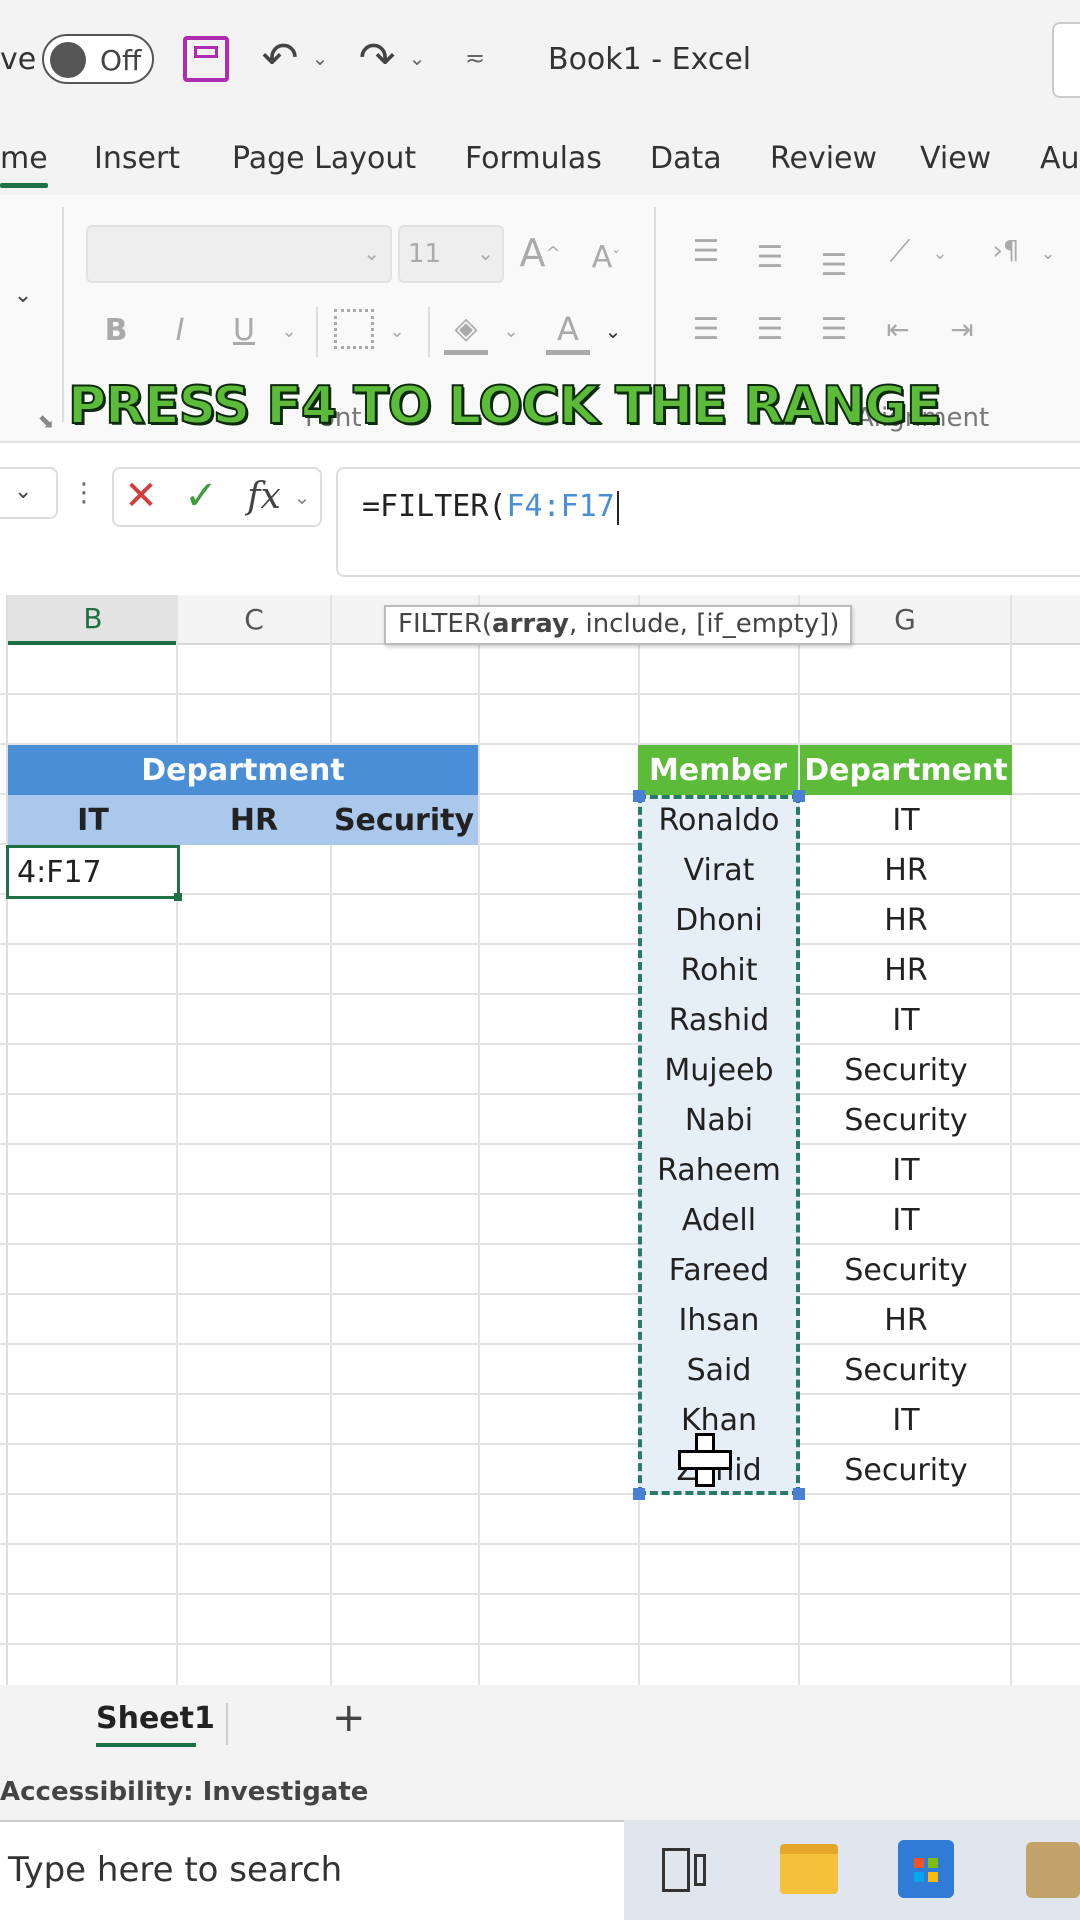 Image resolution: width=1080 pixels, height=1920 pixels. Describe the element at coordinates (354, 329) in the screenshot. I see `borders-icon` at that location.